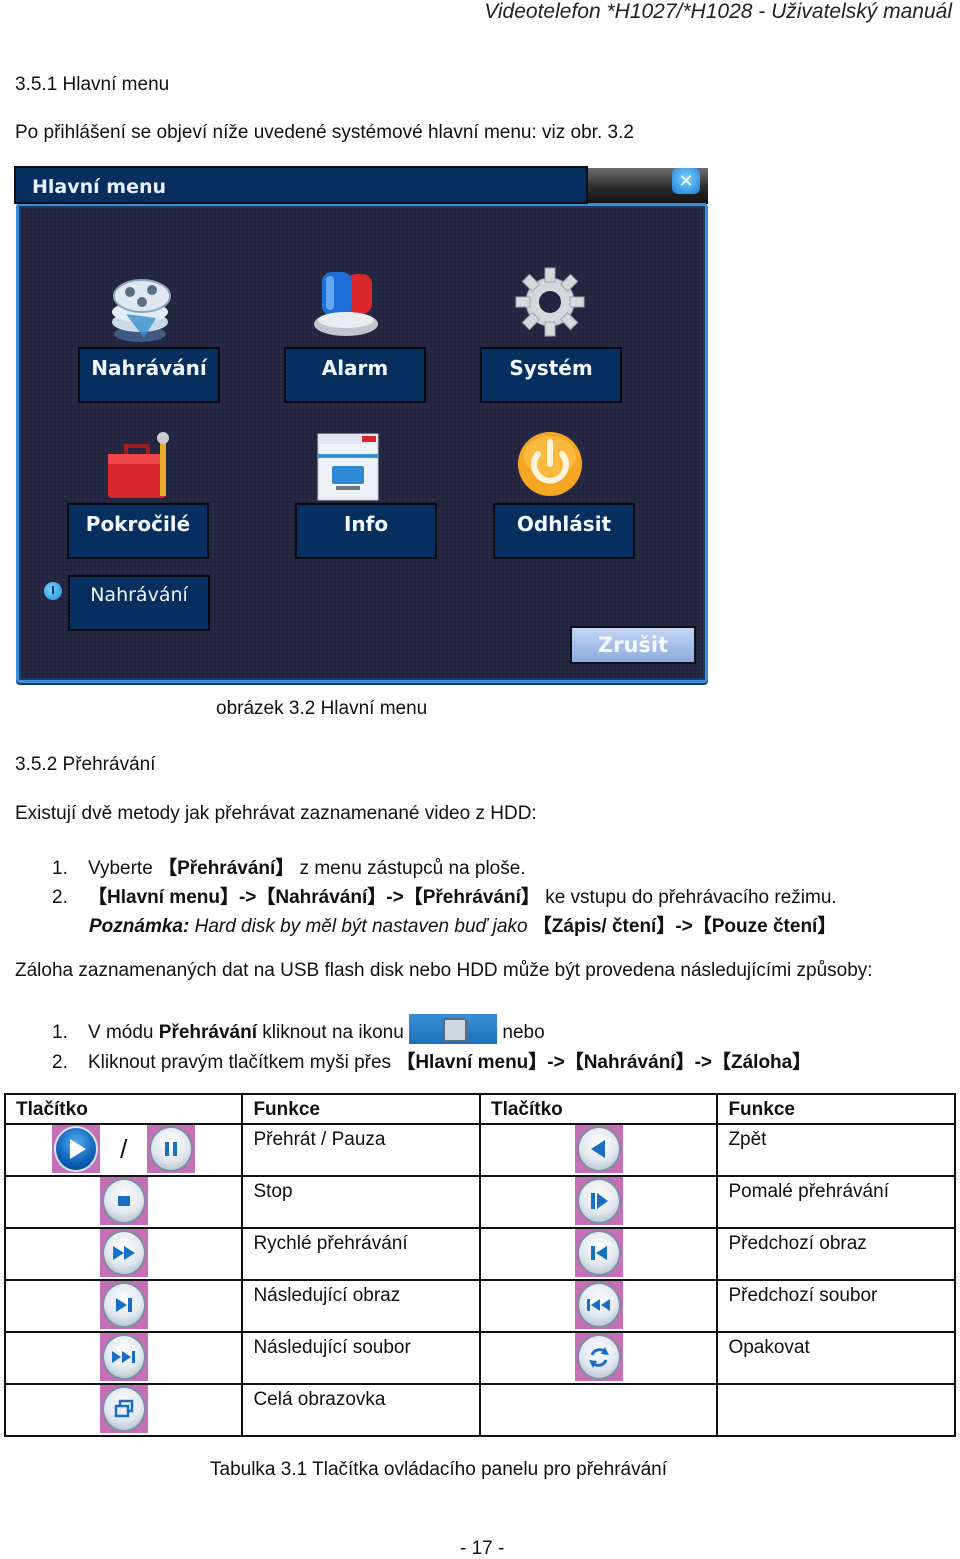 This screenshot has width=960, height=1559. Describe the element at coordinates (598, 1410) in the screenshot. I see `empty-cell` at that location.